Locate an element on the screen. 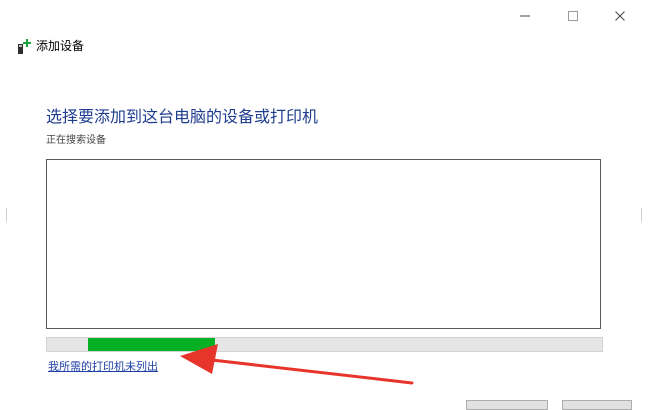 The height and width of the screenshot is (410, 650). window-title: 添加设备 is located at coordinates (60, 46).